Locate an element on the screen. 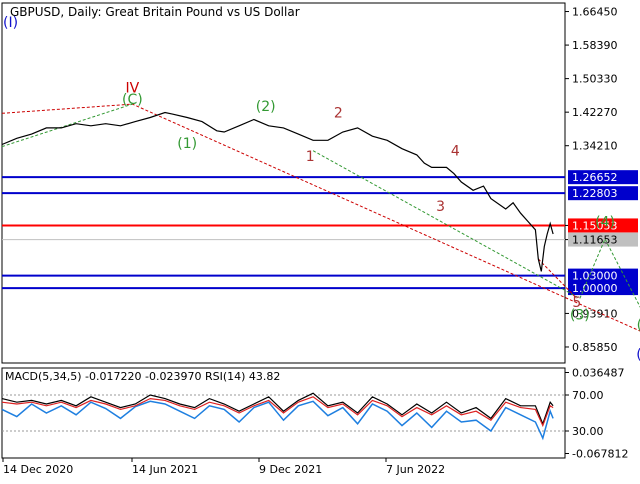 This screenshot has width=640, height=484. indicator-tick-label: 30.00 is located at coordinates (588, 431).